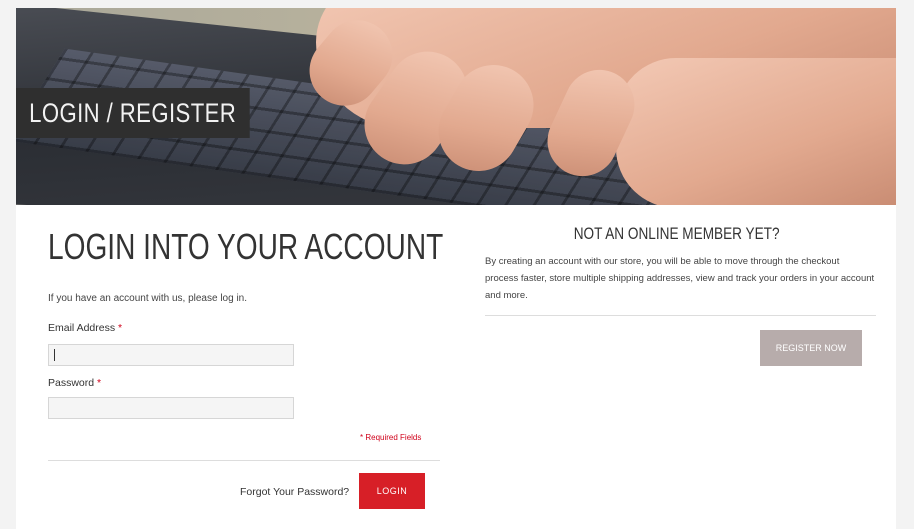 The image size is (914, 529). Describe the element at coordinates (391, 437) in the screenshot. I see `required-fields-note: * Required Fields` at that location.